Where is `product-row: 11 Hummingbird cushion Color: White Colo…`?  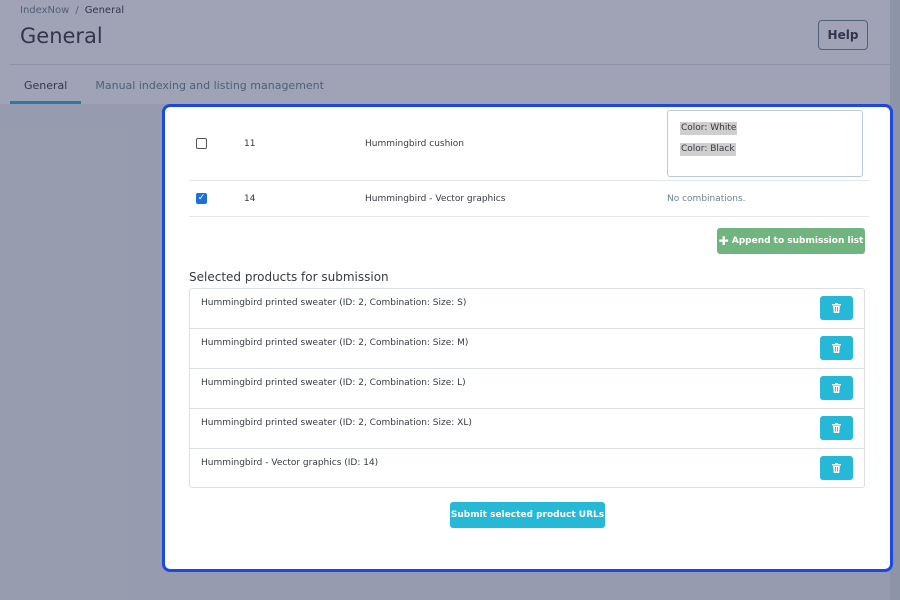 product-row: 11 Hummingbird cushion Color: White Colo… is located at coordinates (529, 144).